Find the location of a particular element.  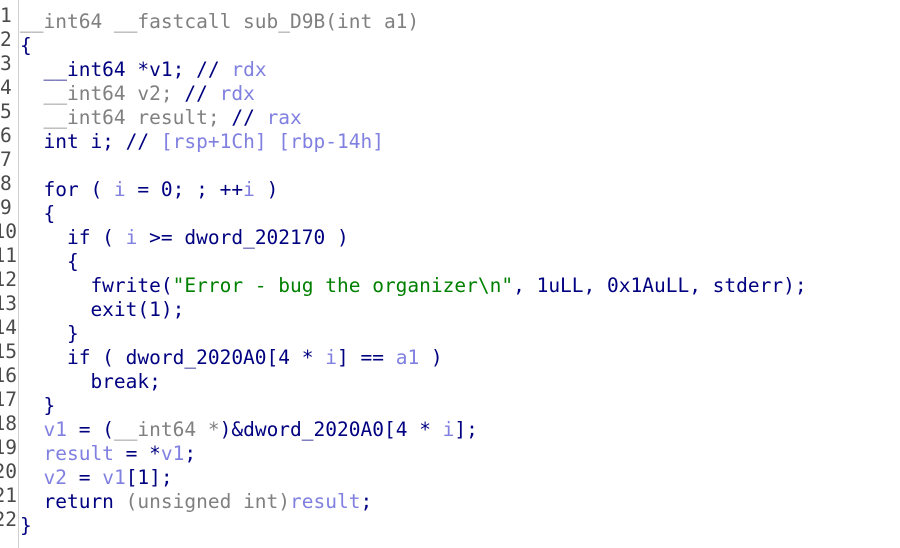

code-line: 1 __int64 __fastcall sub_D9B(int a1) is located at coordinates (403, 18).